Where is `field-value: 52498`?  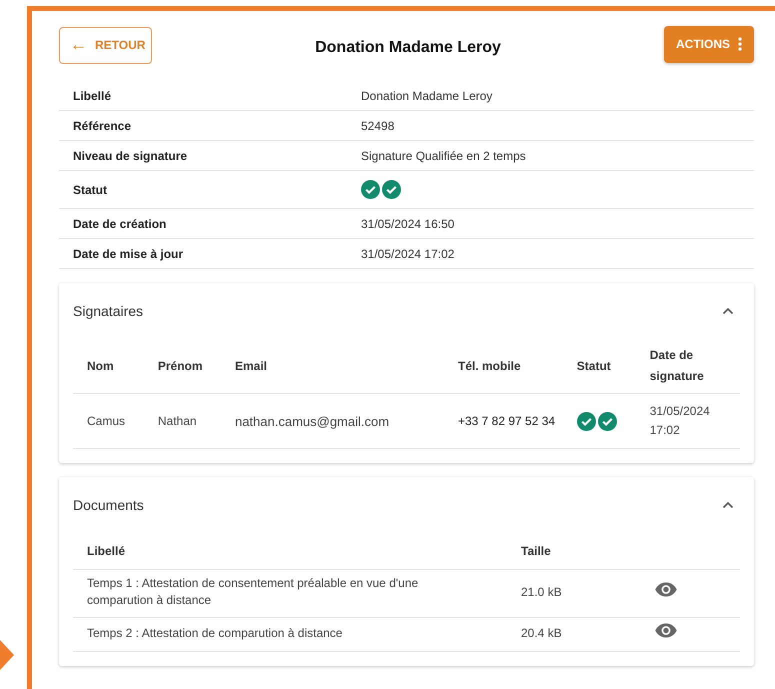 field-value: 52498 is located at coordinates (377, 125).